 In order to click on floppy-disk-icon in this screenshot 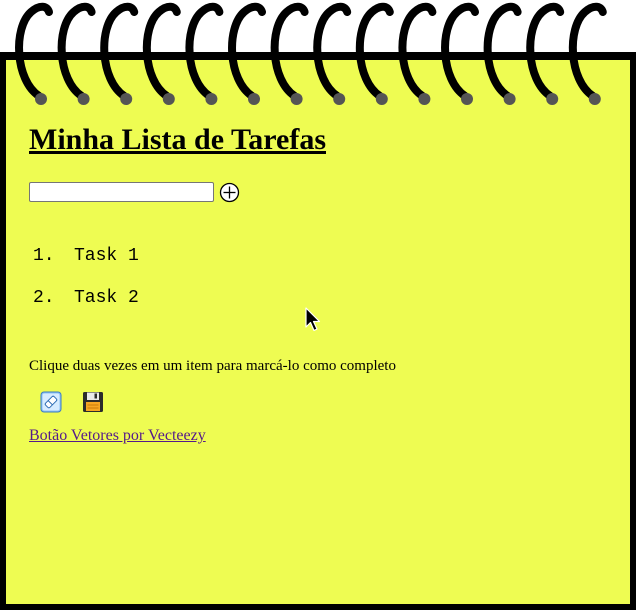, I will do `click(93, 402)`.